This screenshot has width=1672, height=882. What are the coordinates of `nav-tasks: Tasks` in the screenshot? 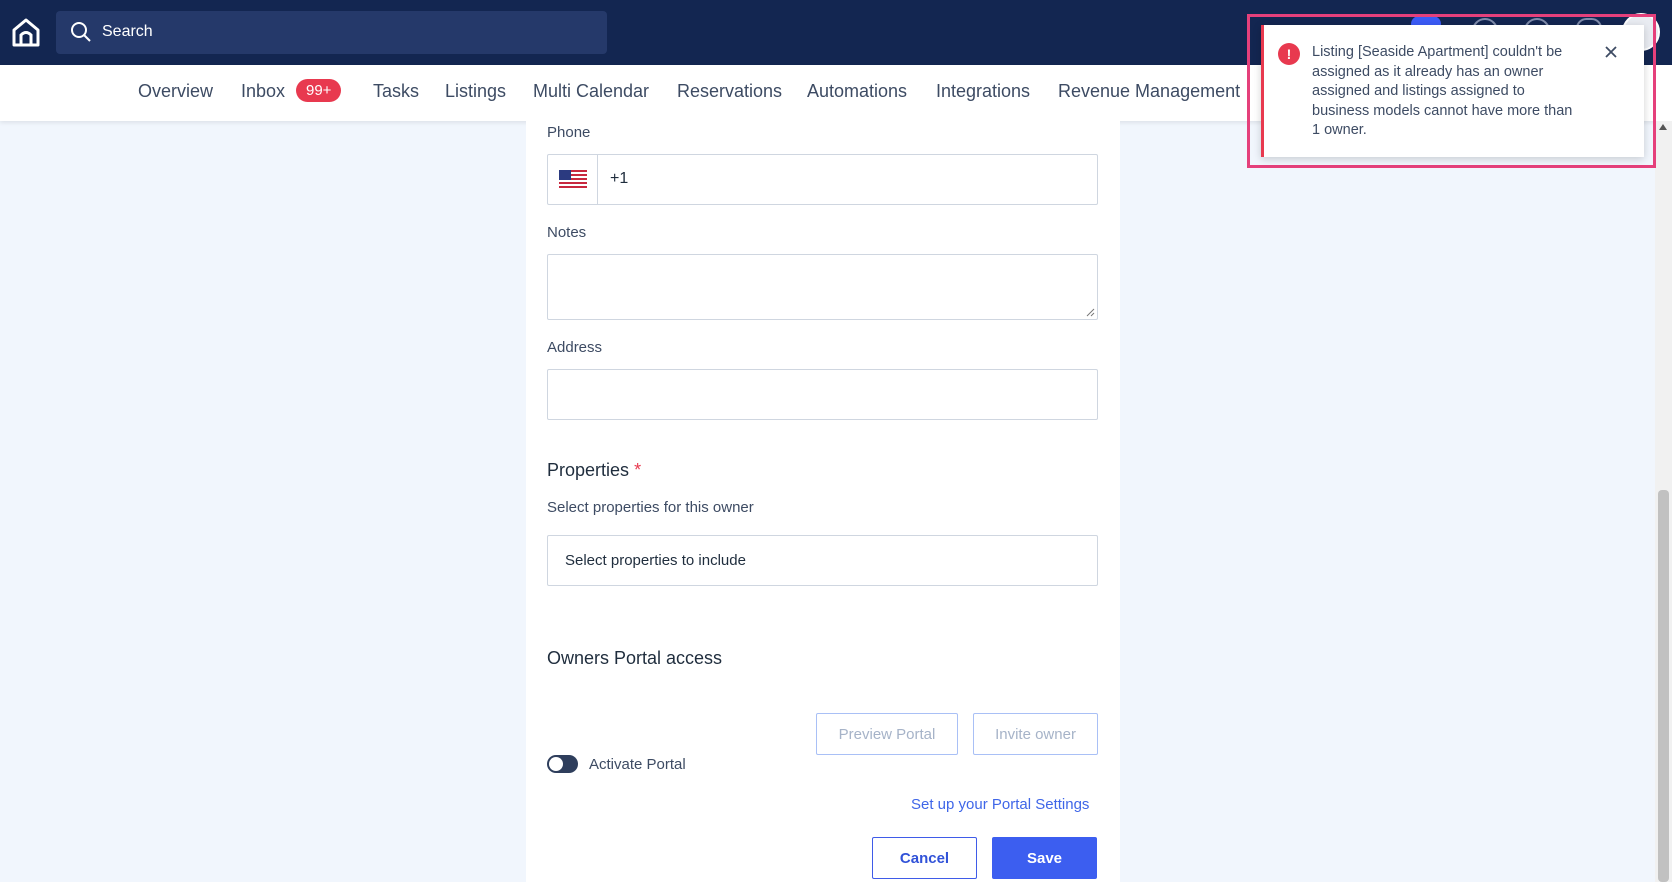 It's located at (396, 91).